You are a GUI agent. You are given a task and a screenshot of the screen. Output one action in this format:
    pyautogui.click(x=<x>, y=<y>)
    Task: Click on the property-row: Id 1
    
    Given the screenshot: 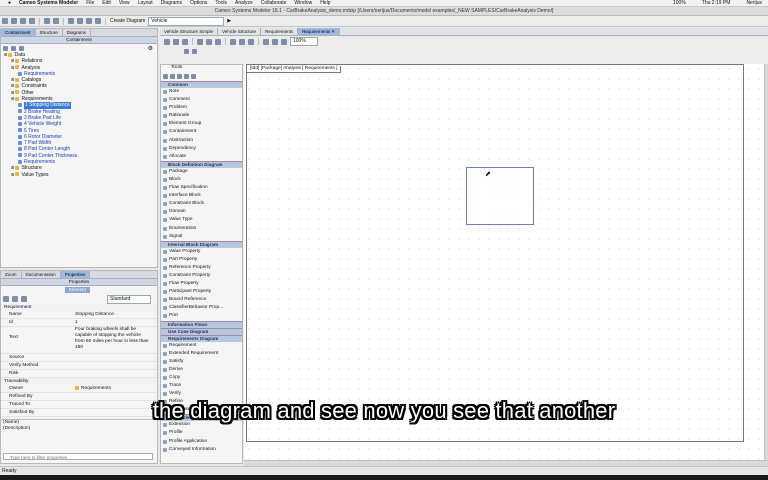 What is the action you would take?
    pyautogui.click(x=79, y=323)
    